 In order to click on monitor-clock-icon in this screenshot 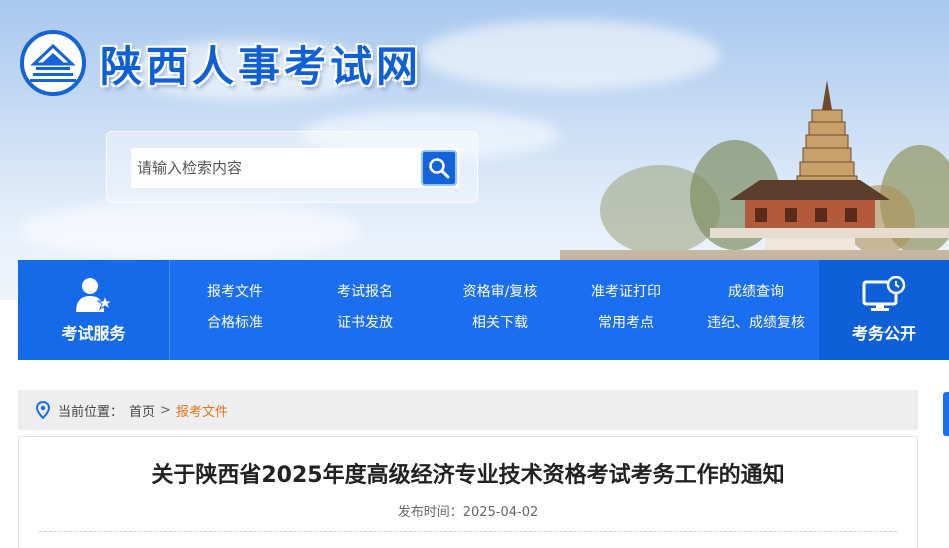, I will do `click(884, 293)`.